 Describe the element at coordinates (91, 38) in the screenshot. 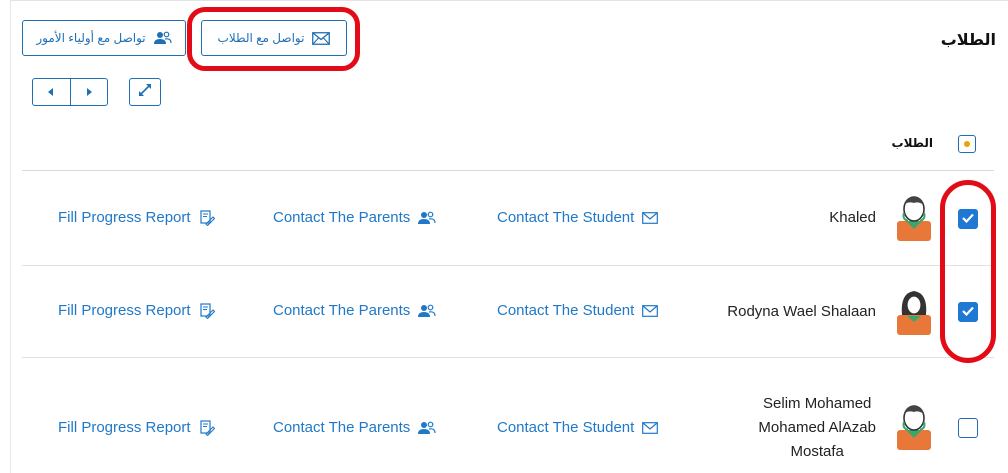

I see `contact-parents-button-label: تواصل مع أولياء الأمور` at that location.